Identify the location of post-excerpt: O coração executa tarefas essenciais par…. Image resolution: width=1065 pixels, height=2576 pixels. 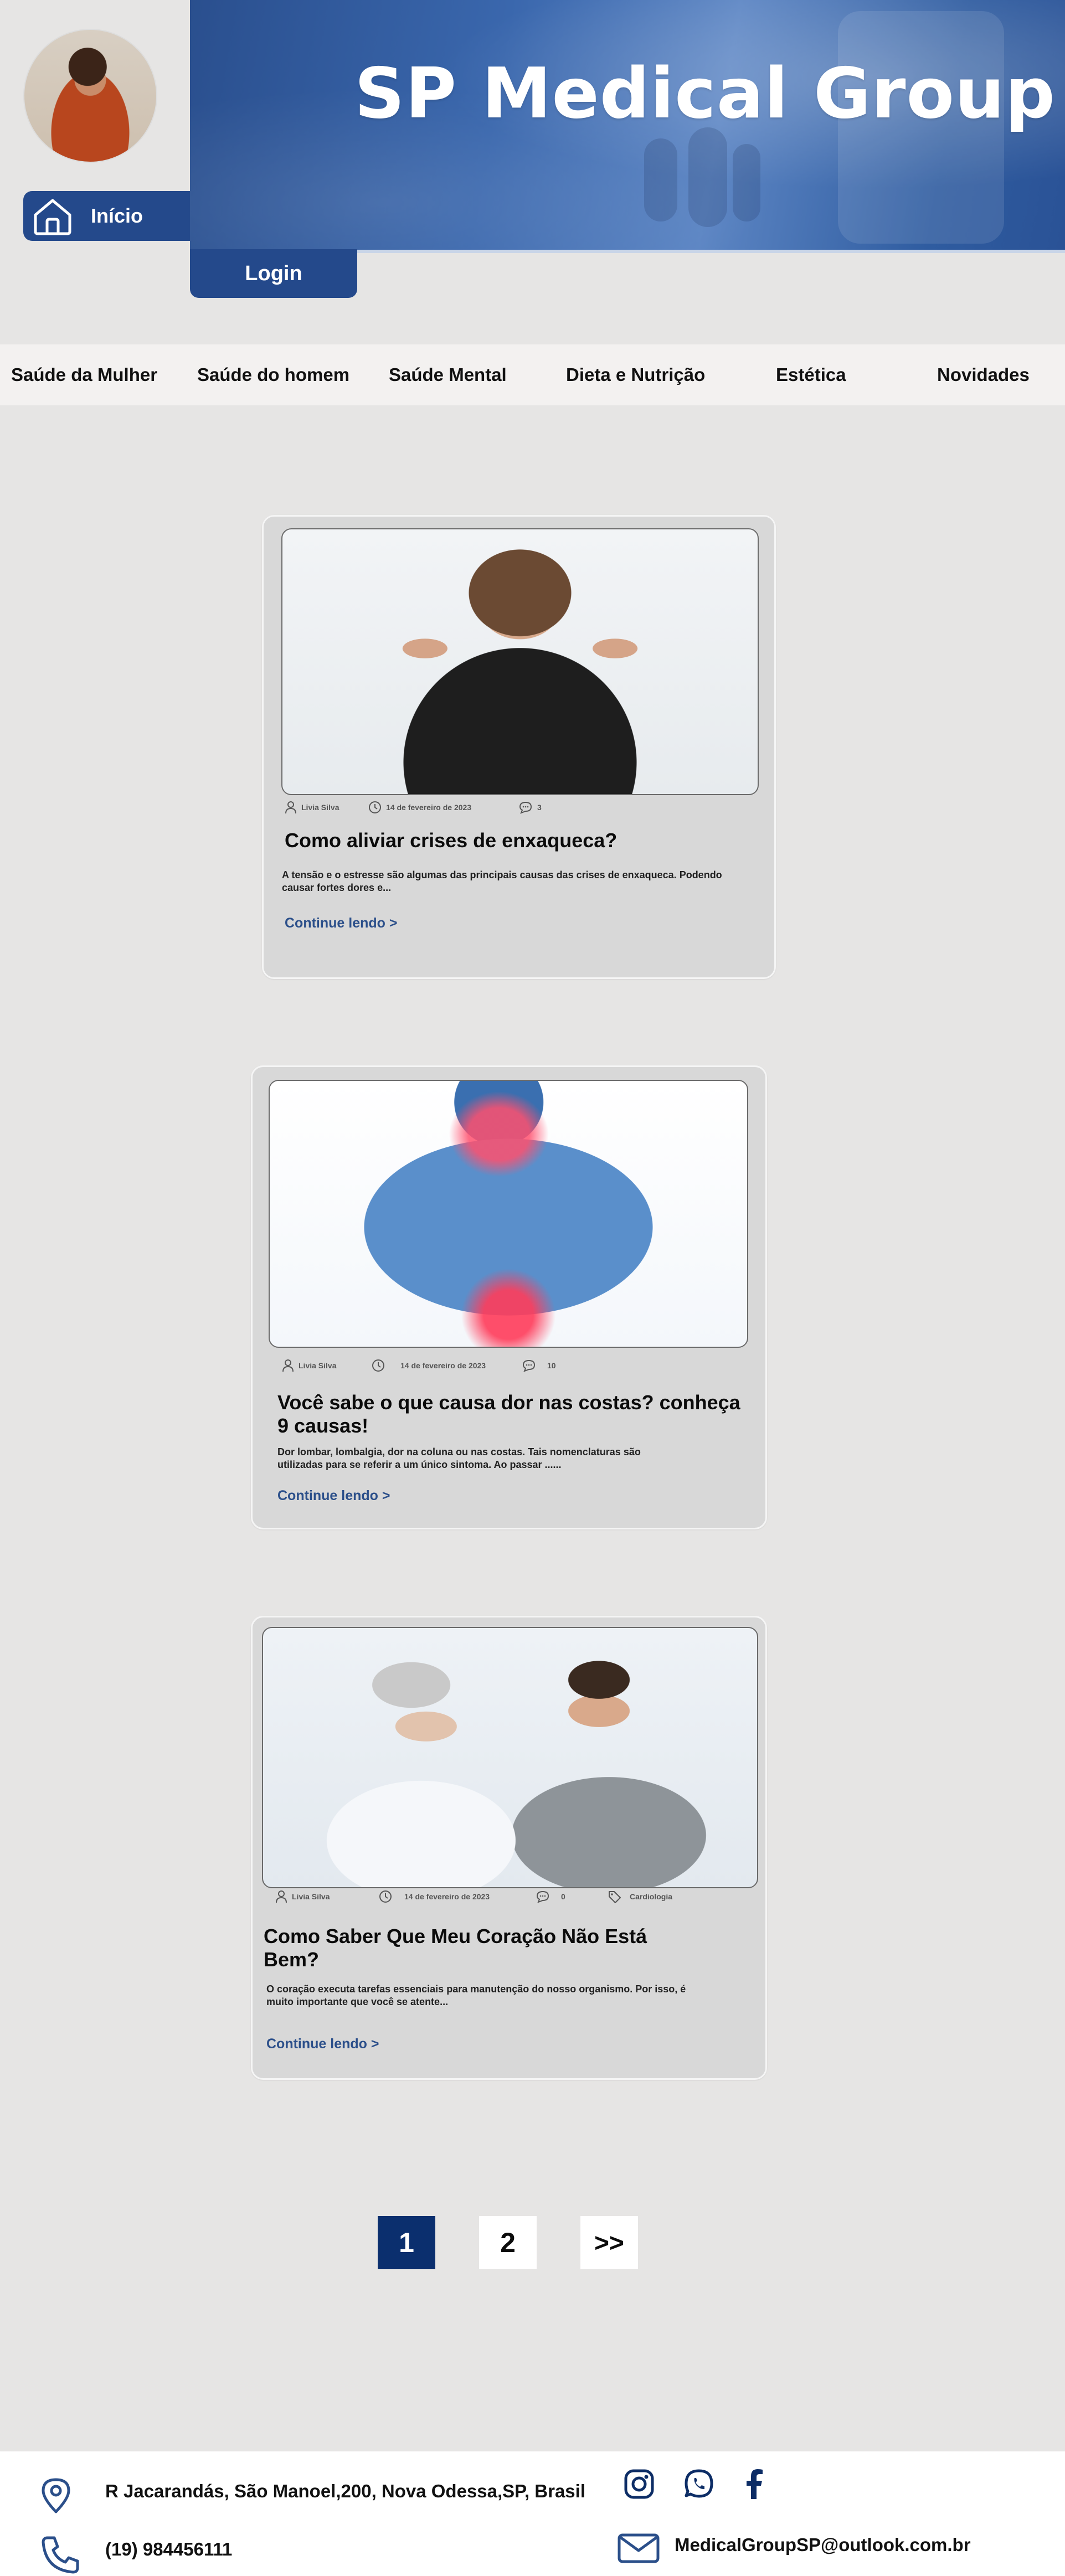
(476, 1995).